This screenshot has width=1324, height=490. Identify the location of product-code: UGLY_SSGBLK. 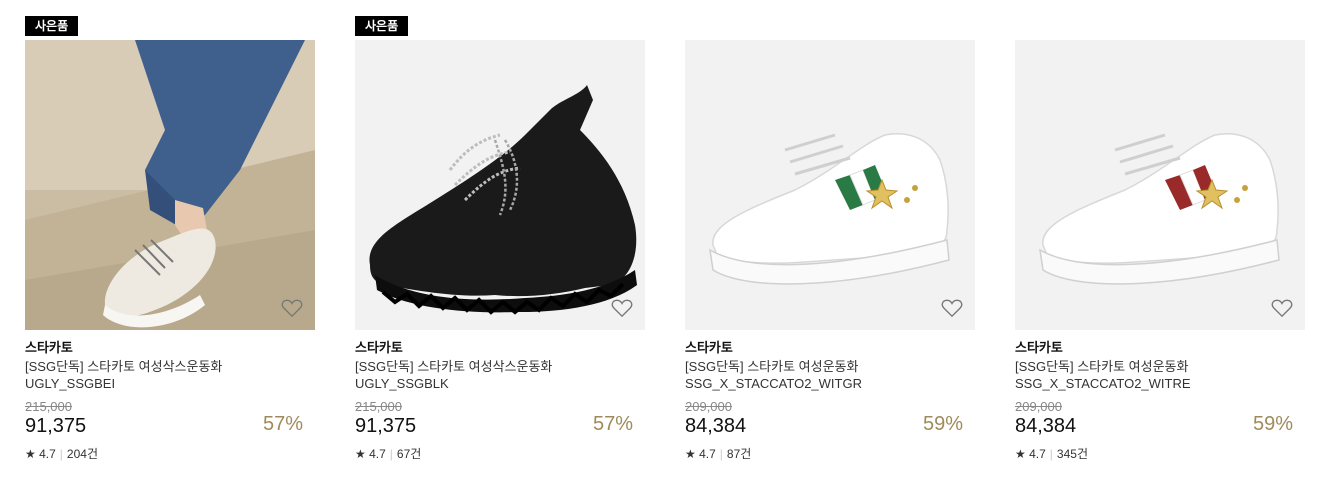
(500, 383).